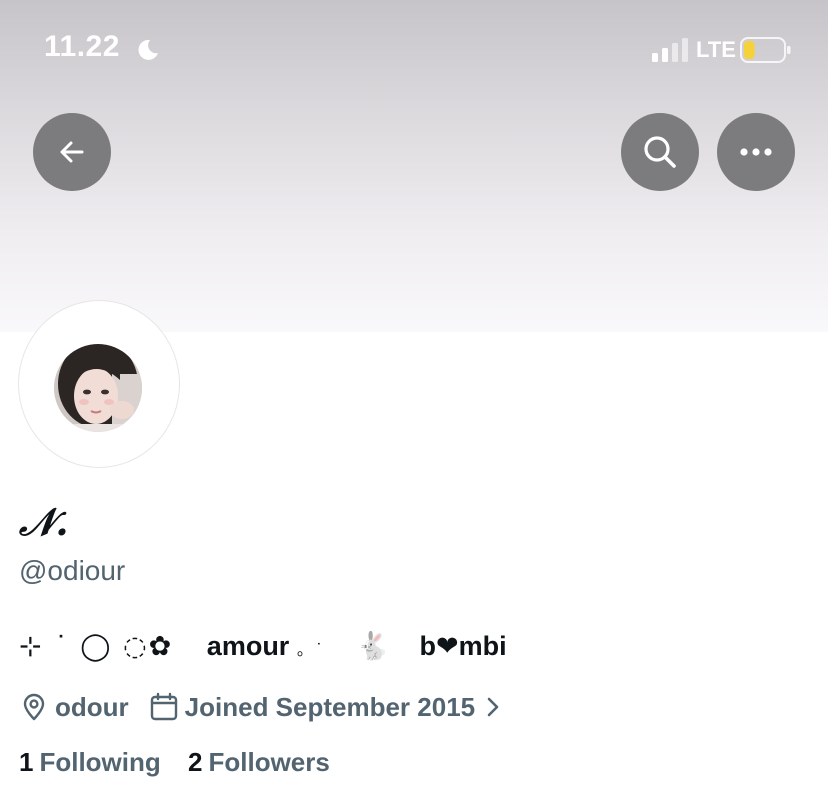 The image size is (828, 803). Describe the element at coordinates (96, 646) in the screenshot. I see `bio-decoration: ⊹ ˙ ◯ ◌✿` at that location.